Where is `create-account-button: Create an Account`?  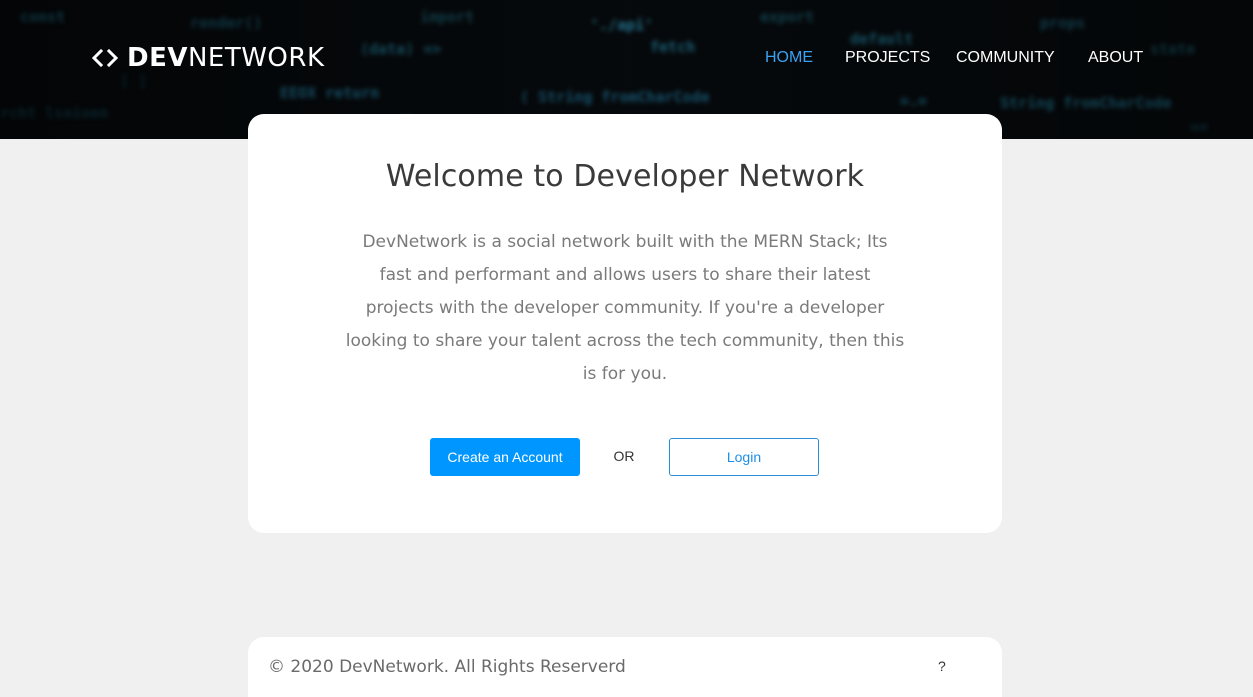
create-account-button: Create an Account is located at coordinates (505, 457).